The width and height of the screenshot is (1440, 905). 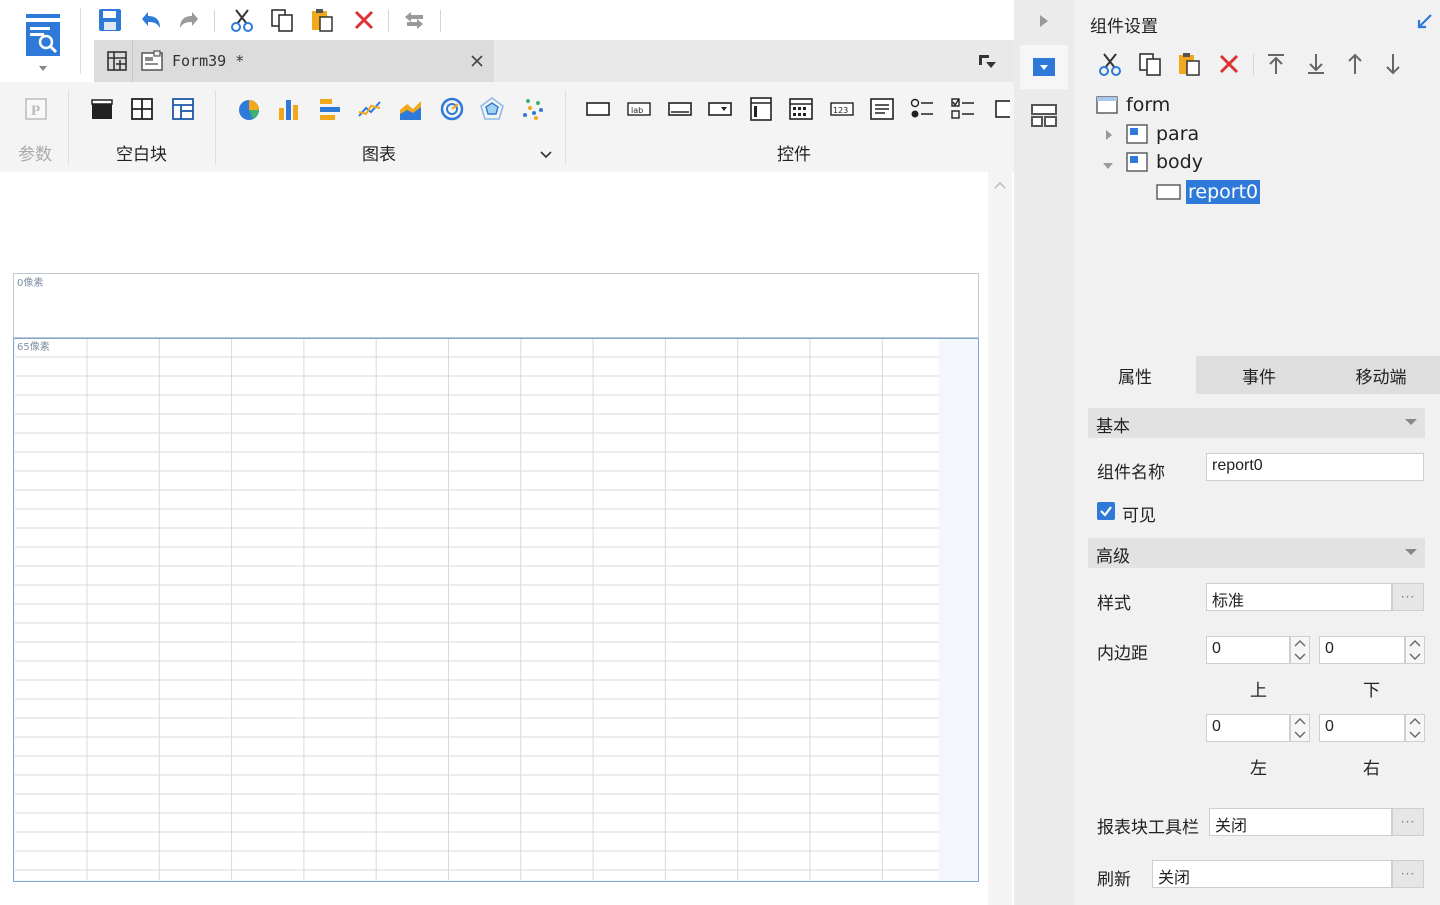 I want to click on tab-properties: 属性, so click(x=1135, y=375).